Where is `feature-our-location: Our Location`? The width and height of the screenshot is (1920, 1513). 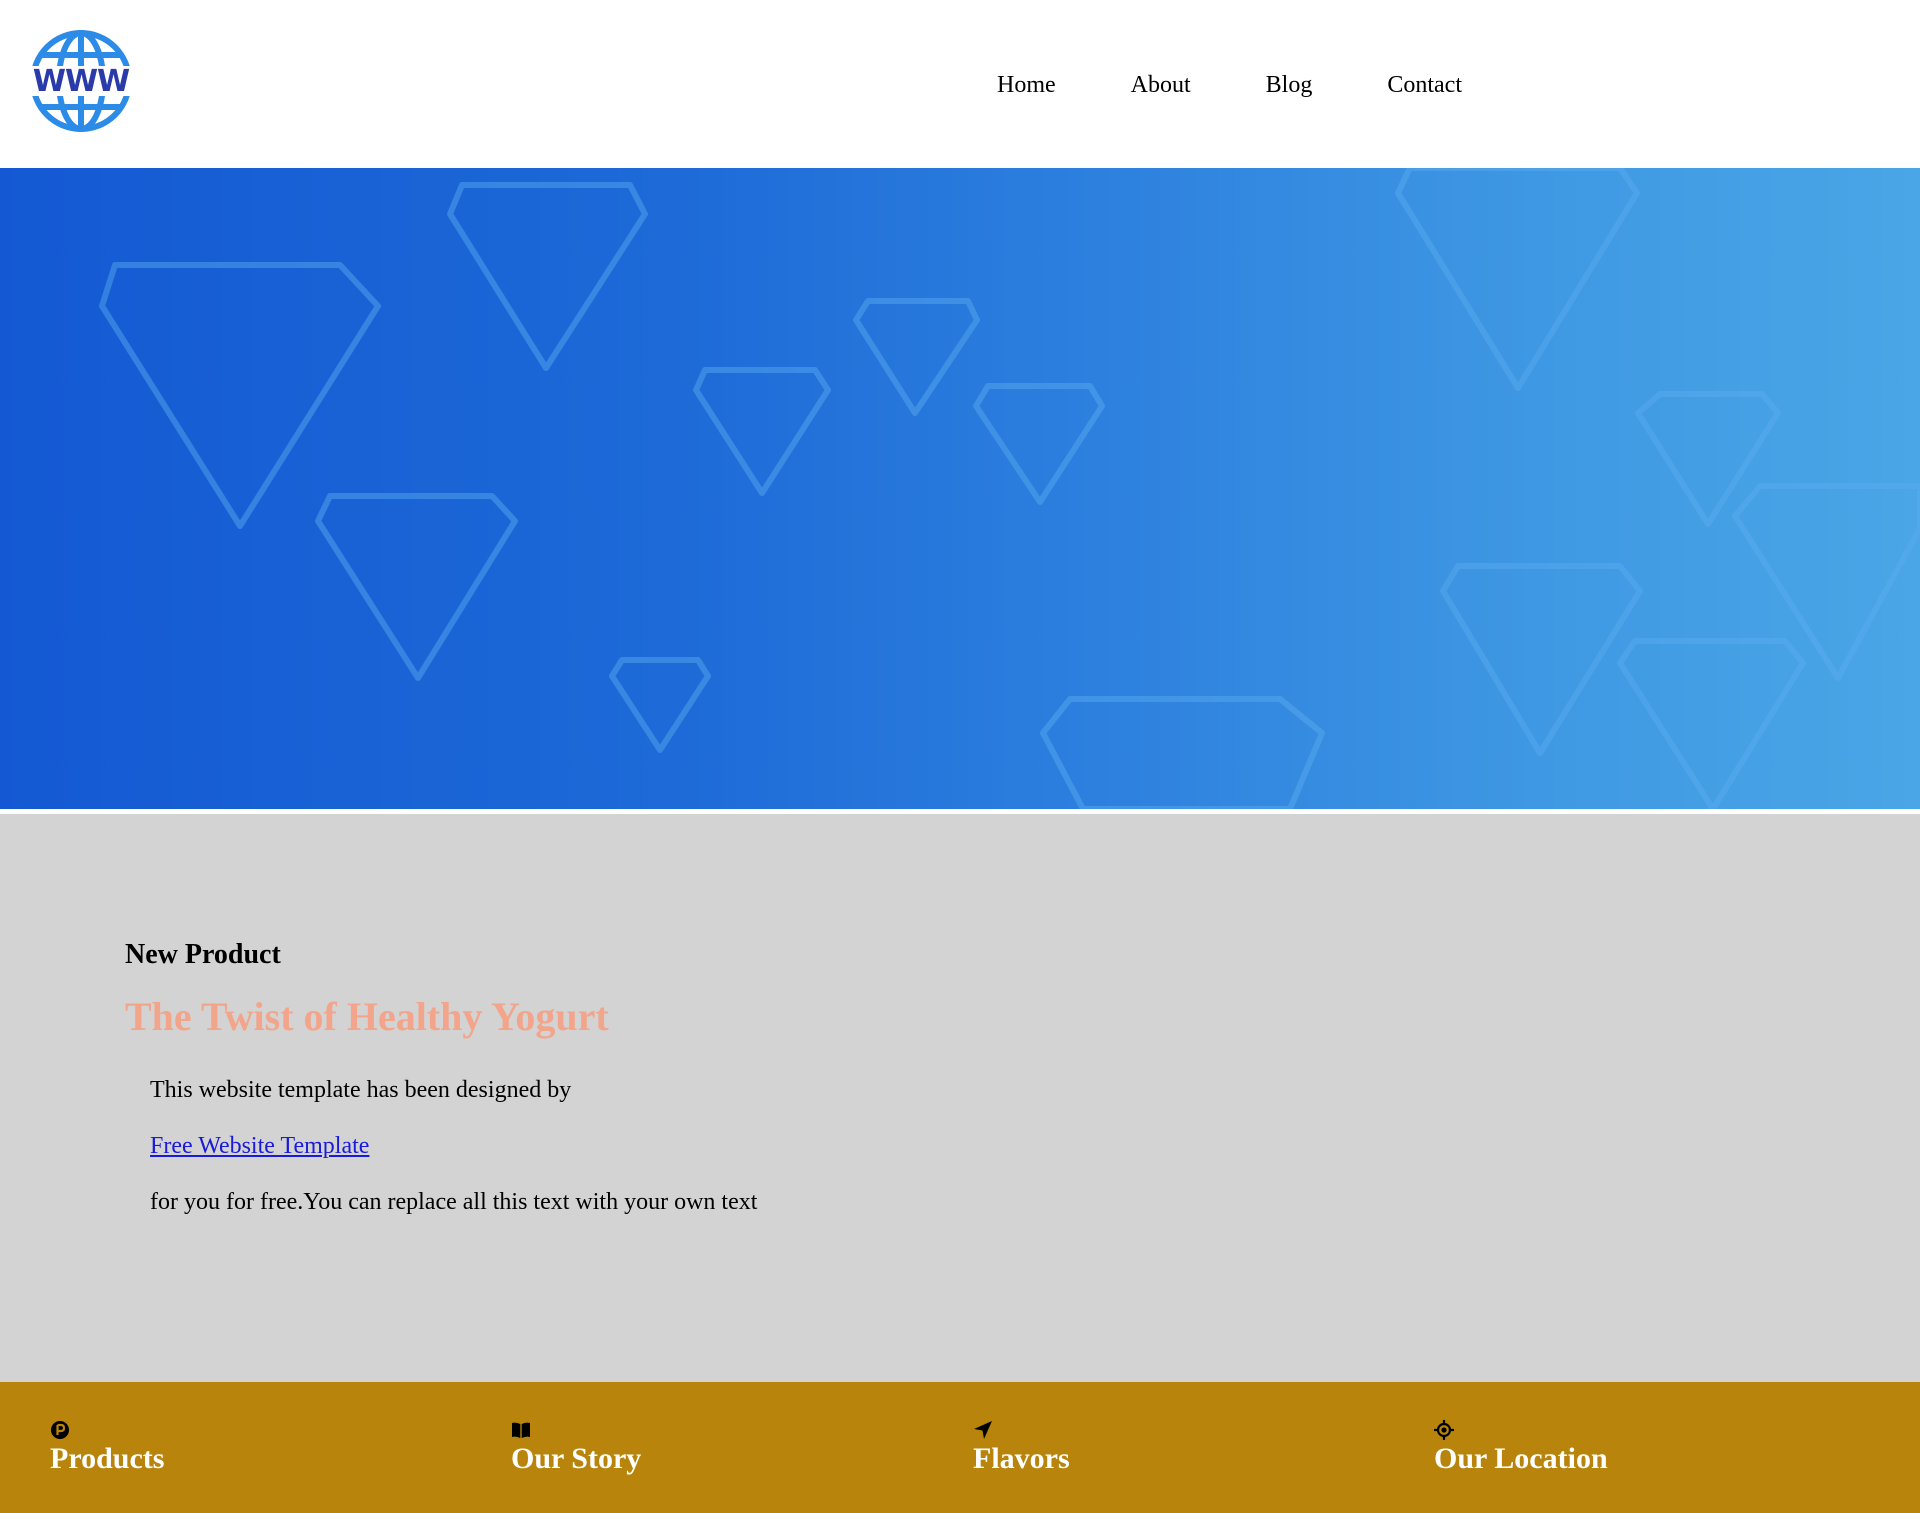
feature-our-location: Our Location is located at coordinates (1521, 1448).